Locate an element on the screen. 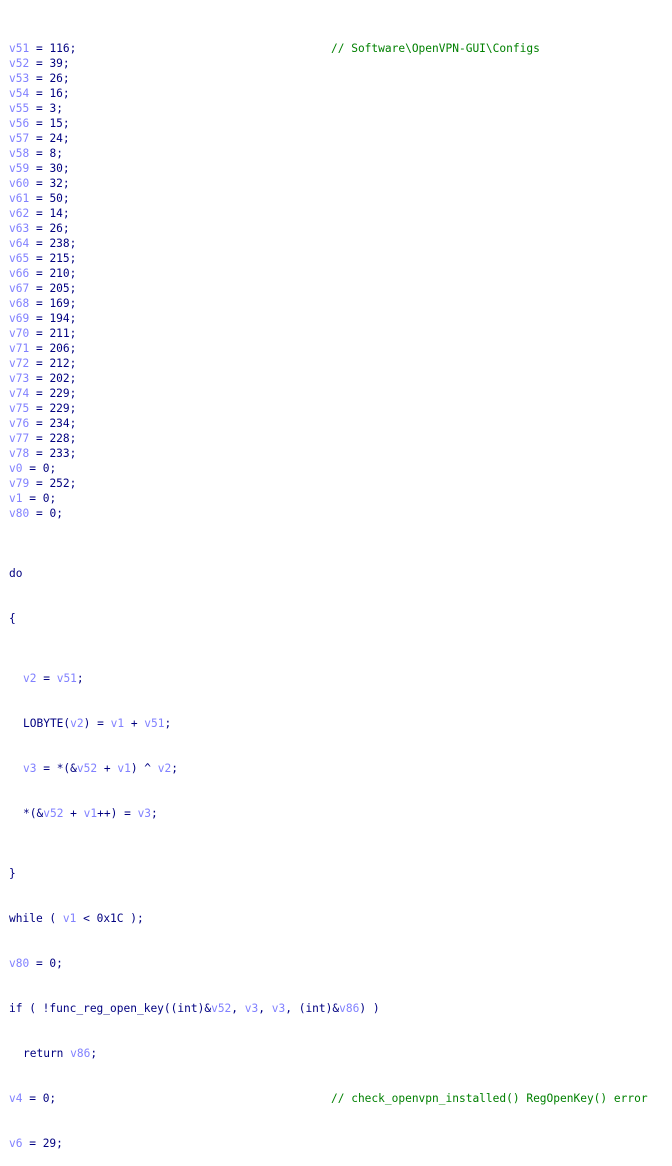 The image size is (672, 1166). variable-name: v76 is located at coordinates (19, 423).